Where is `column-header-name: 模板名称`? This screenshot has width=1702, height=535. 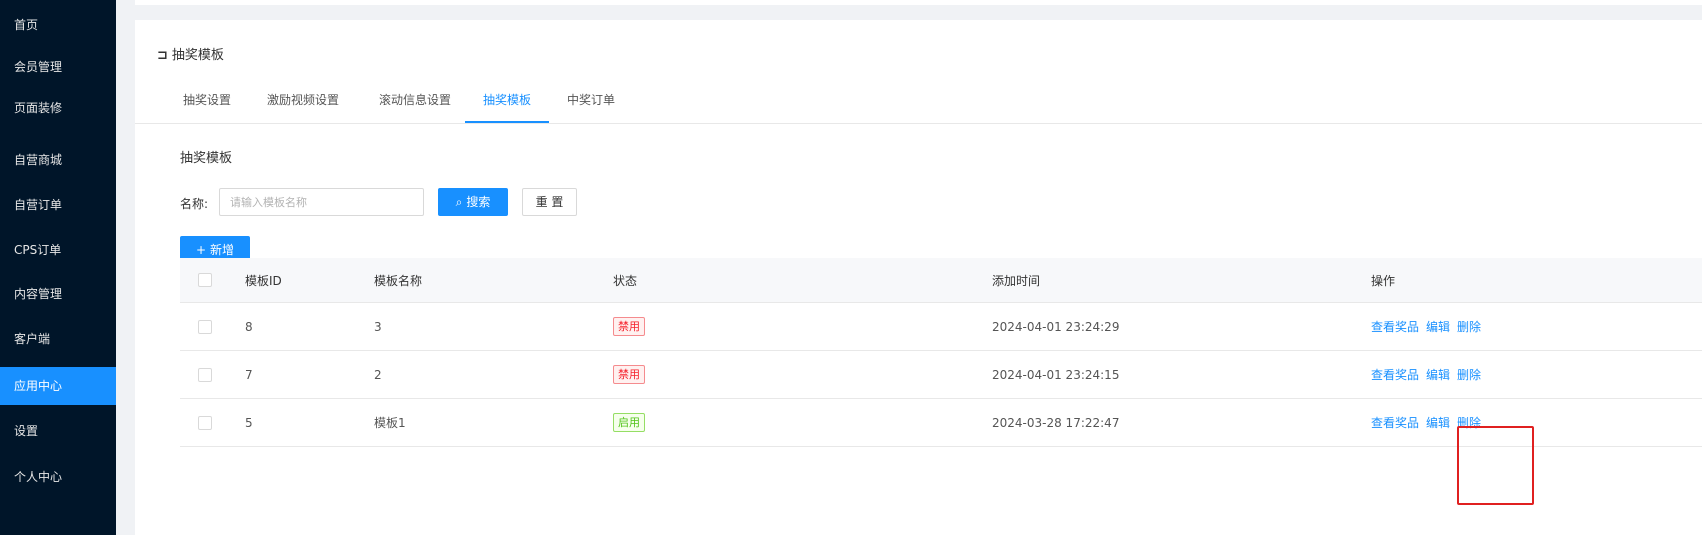 column-header-name: 模板名称 is located at coordinates (398, 280).